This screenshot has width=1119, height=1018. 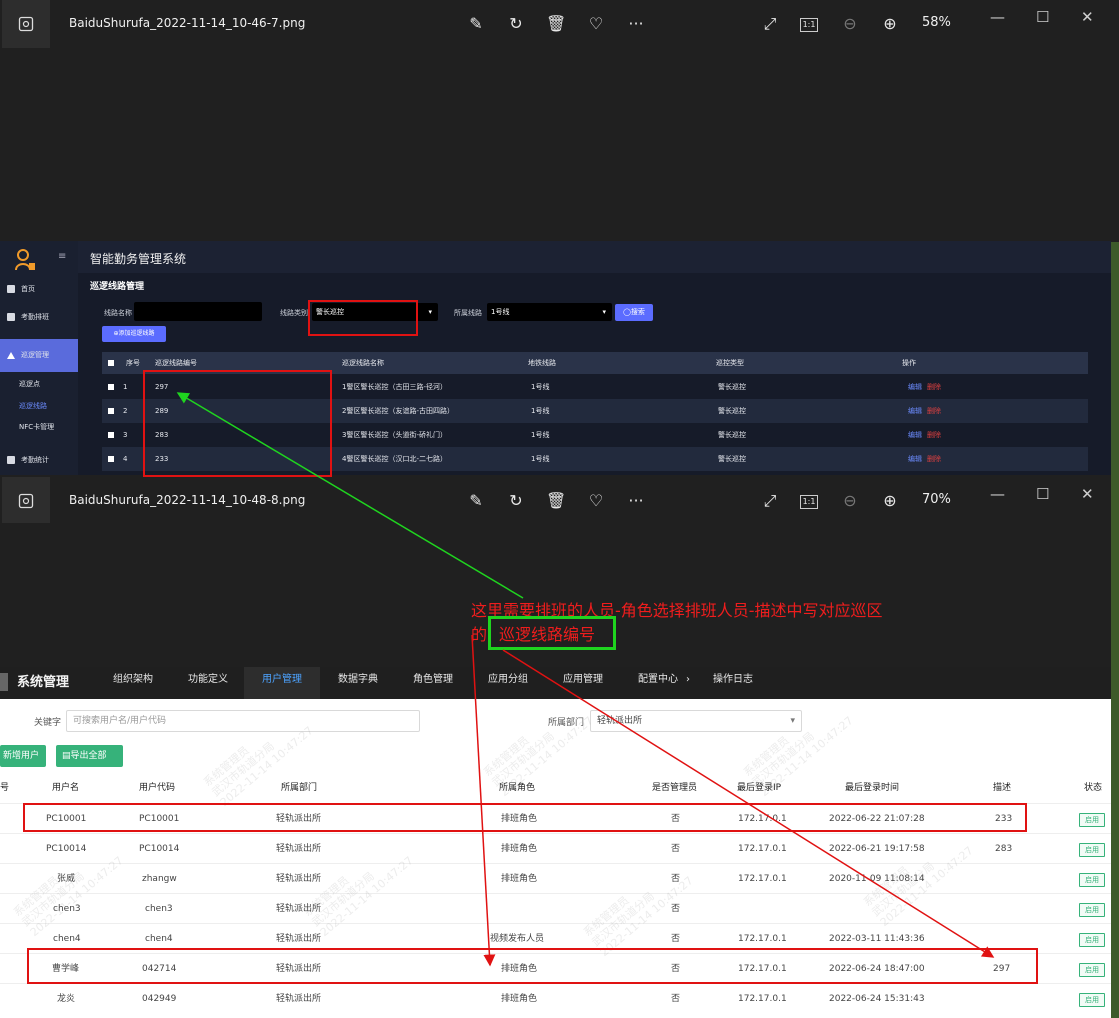 What do you see at coordinates (117, 287) in the screenshot?
I see `page-title: 巡逻线路管理` at bounding box center [117, 287].